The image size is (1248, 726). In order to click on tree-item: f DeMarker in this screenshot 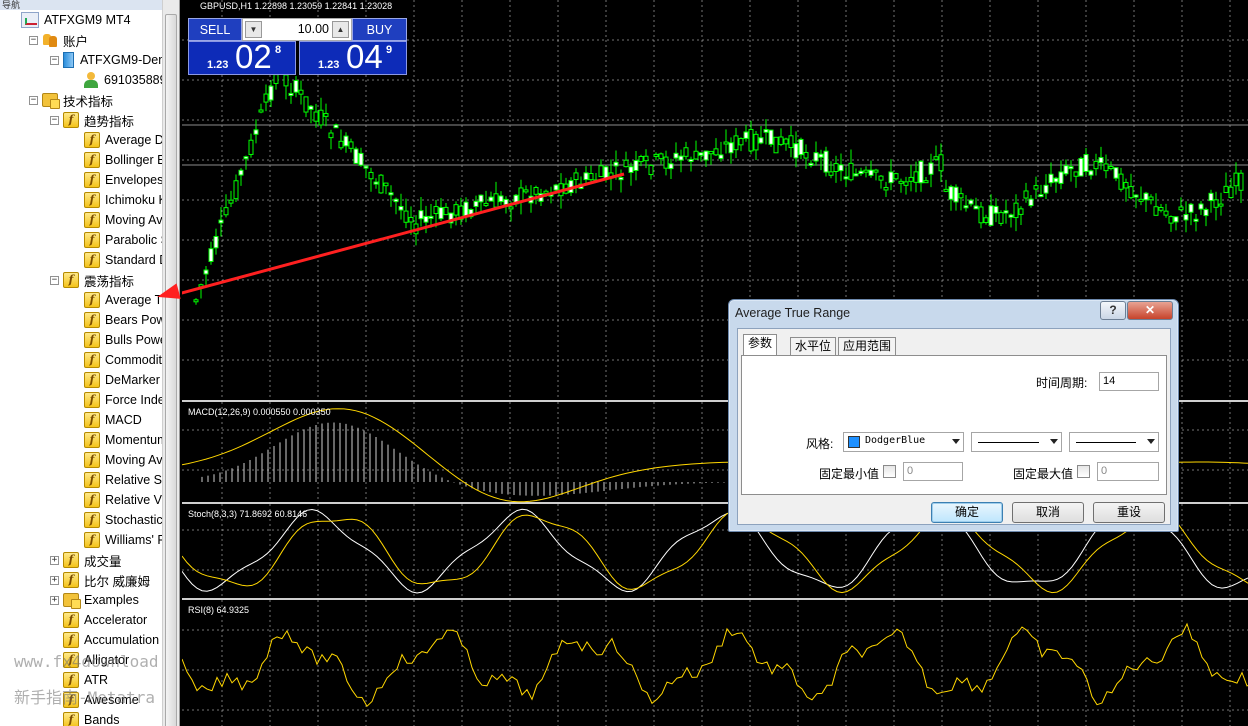, I will do `click(115, 380)`.